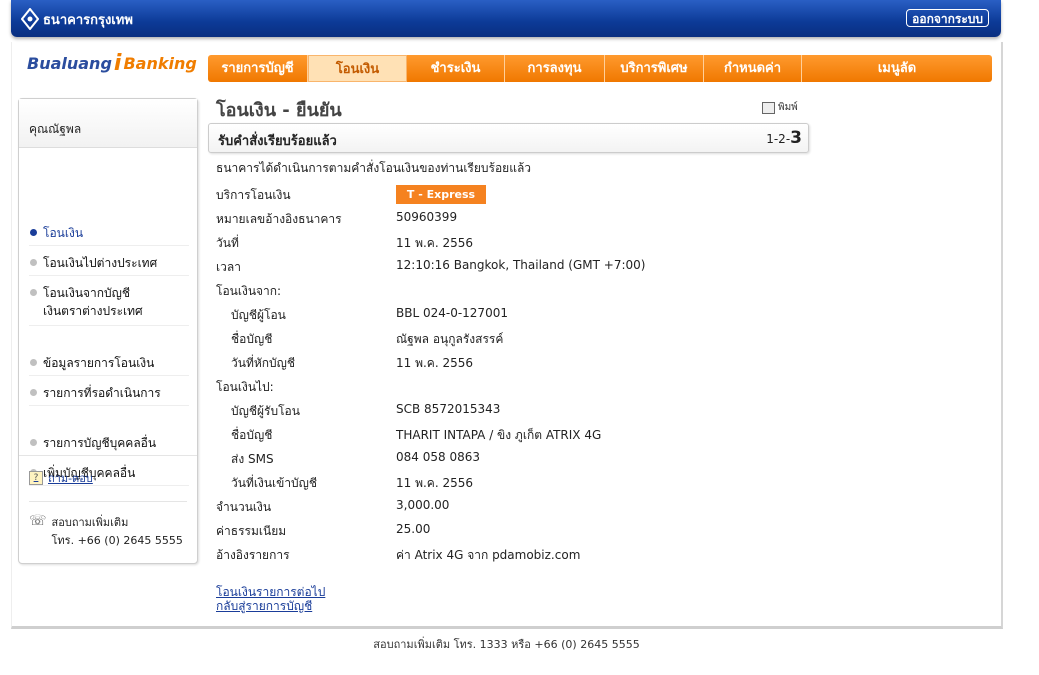 The image size is (1039, 675). Describe the element at coordinates (102, 393) in the screenshot. I see `sidebar-item-label: รายการที่รอดำเนินการ` at that location.